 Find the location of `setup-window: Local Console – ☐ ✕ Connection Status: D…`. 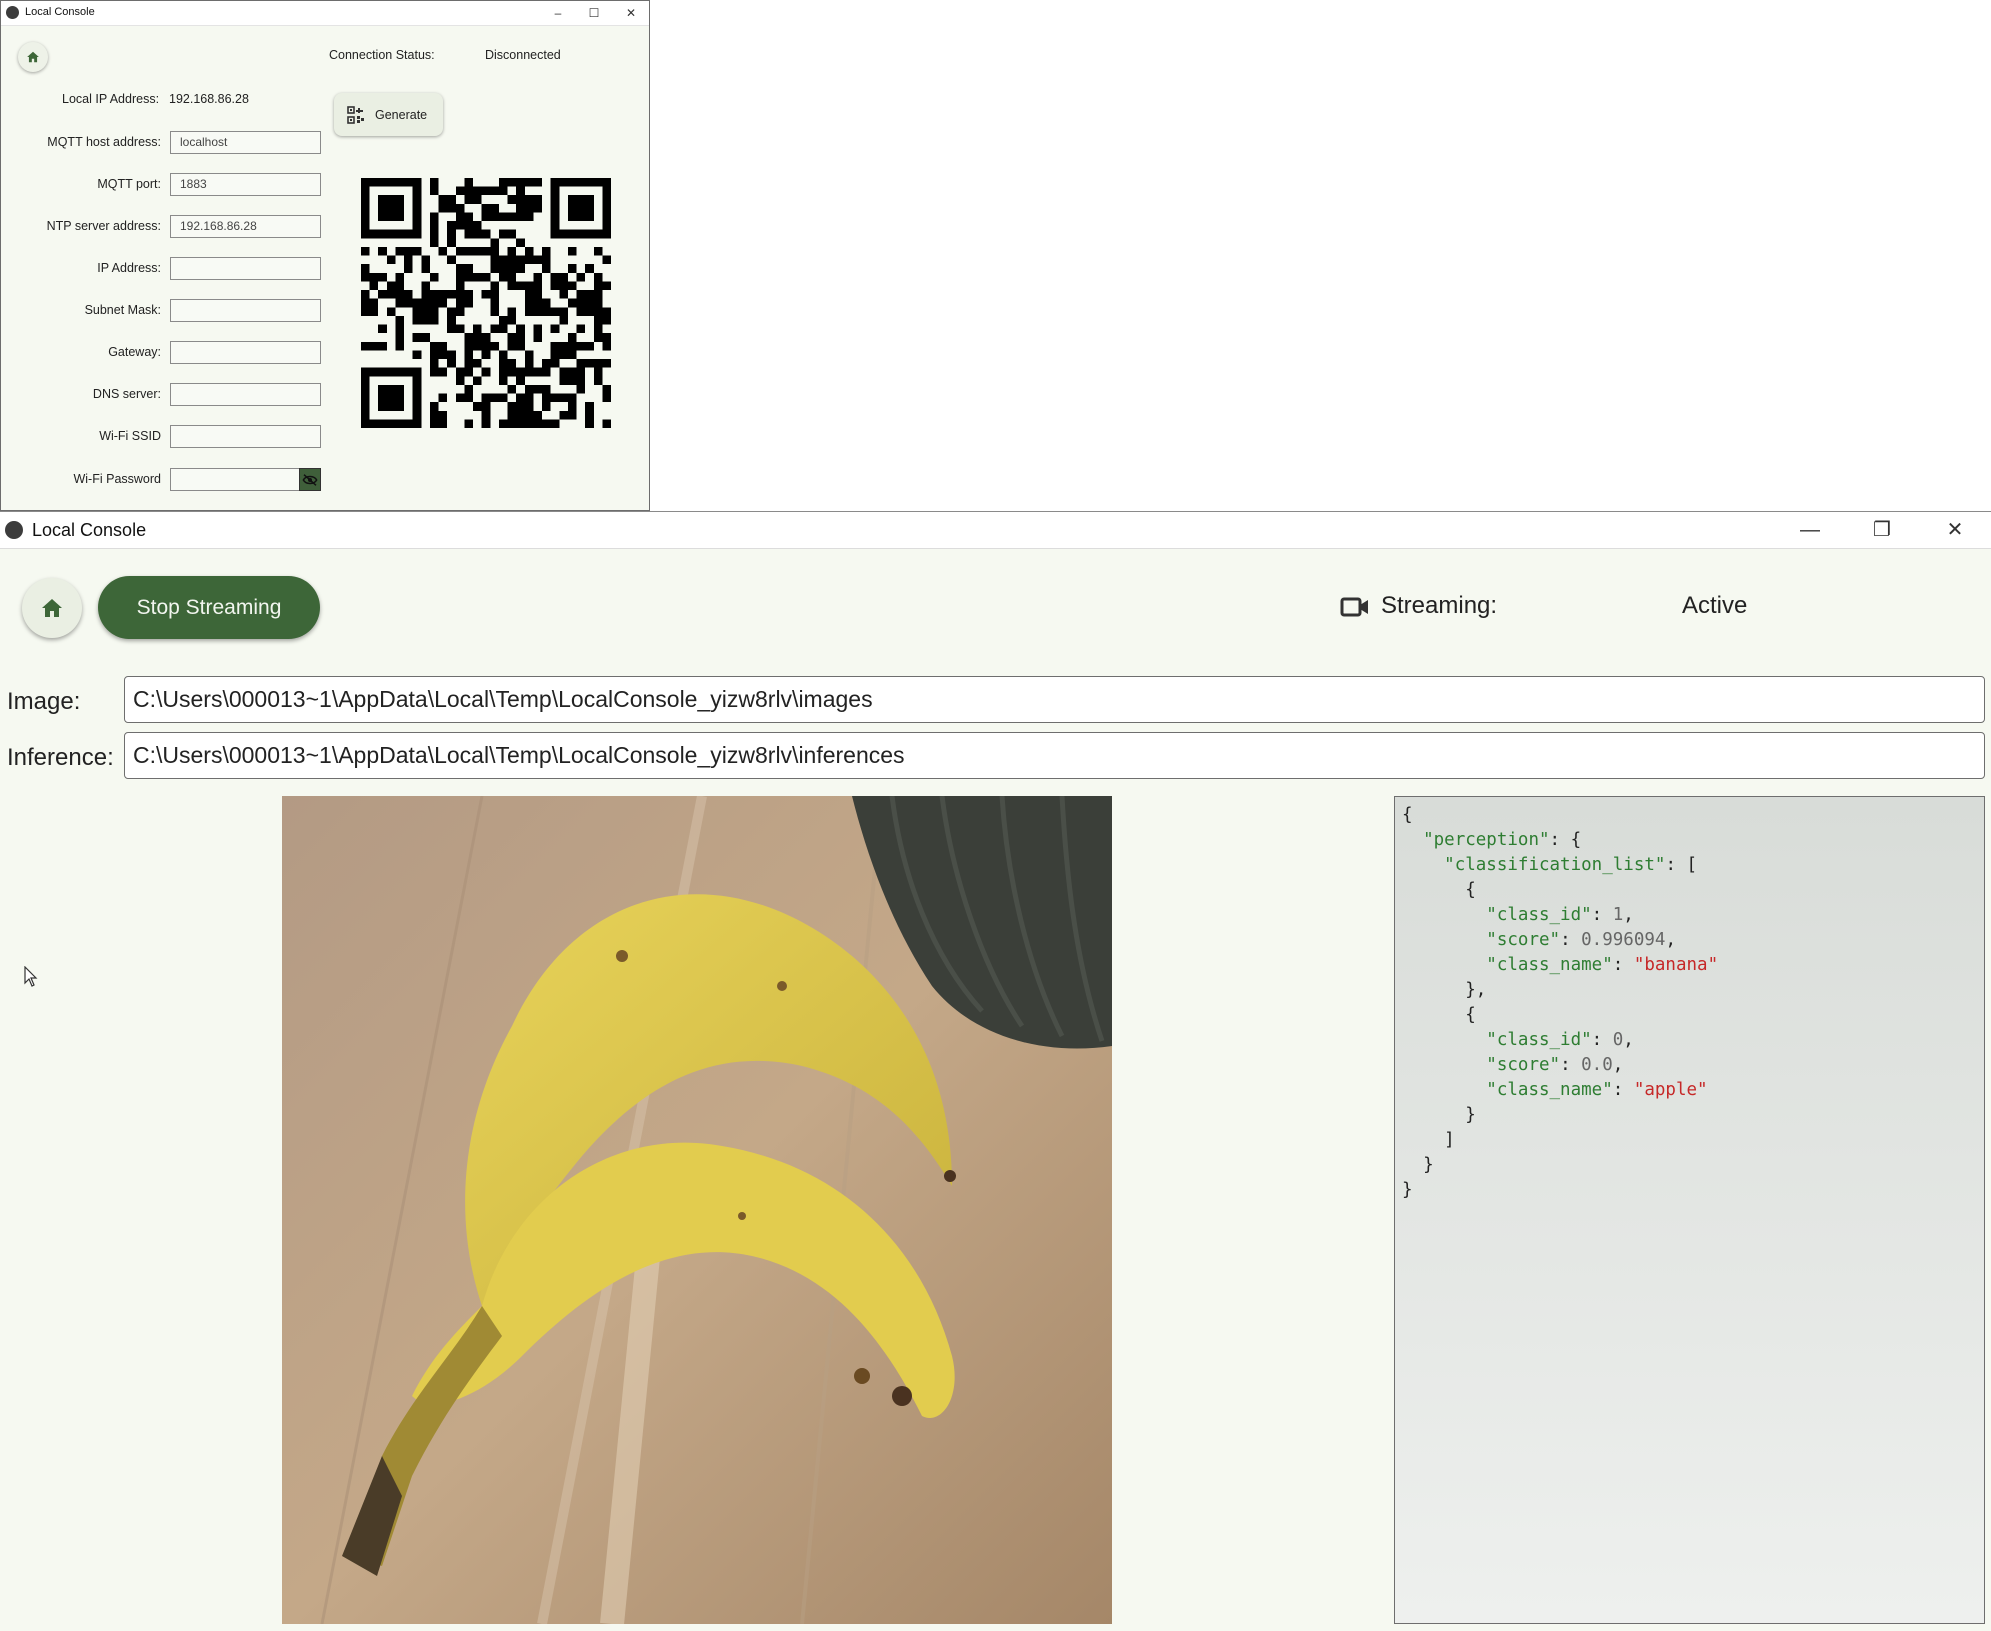

setup-window: Local Console – ☐ ✕ Connection Status: D… is located at coordinates (325, 255).